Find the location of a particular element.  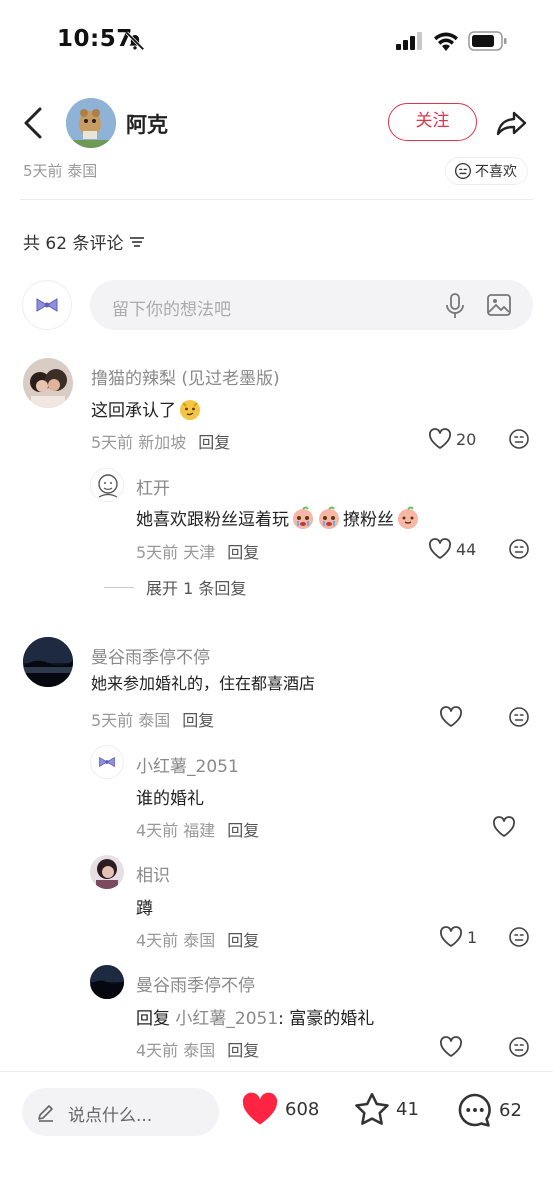

status-time: 10:57 is located at coordinates (95, 39).